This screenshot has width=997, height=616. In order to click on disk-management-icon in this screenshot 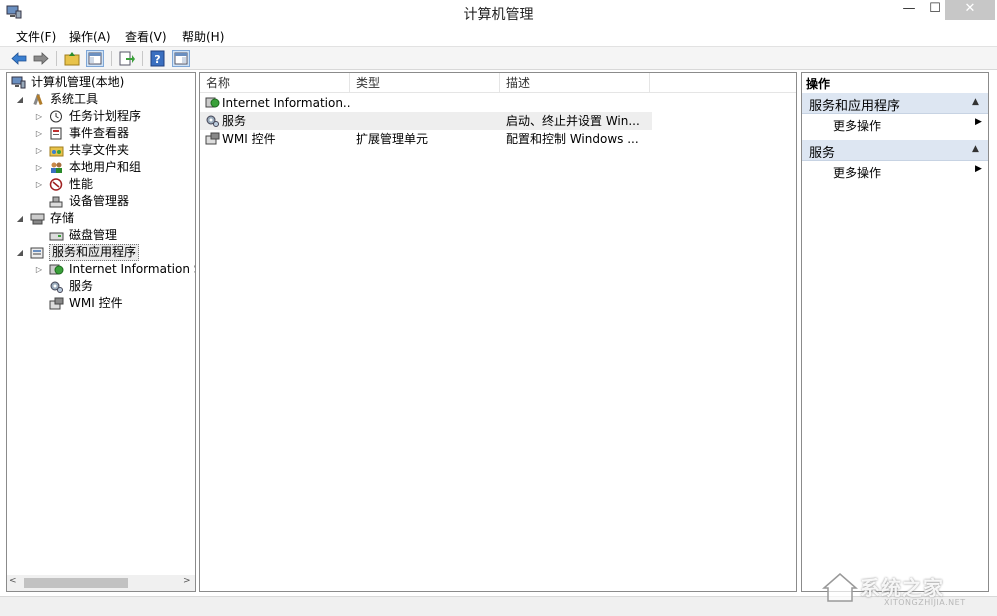, I will do `click(56, 235)`.